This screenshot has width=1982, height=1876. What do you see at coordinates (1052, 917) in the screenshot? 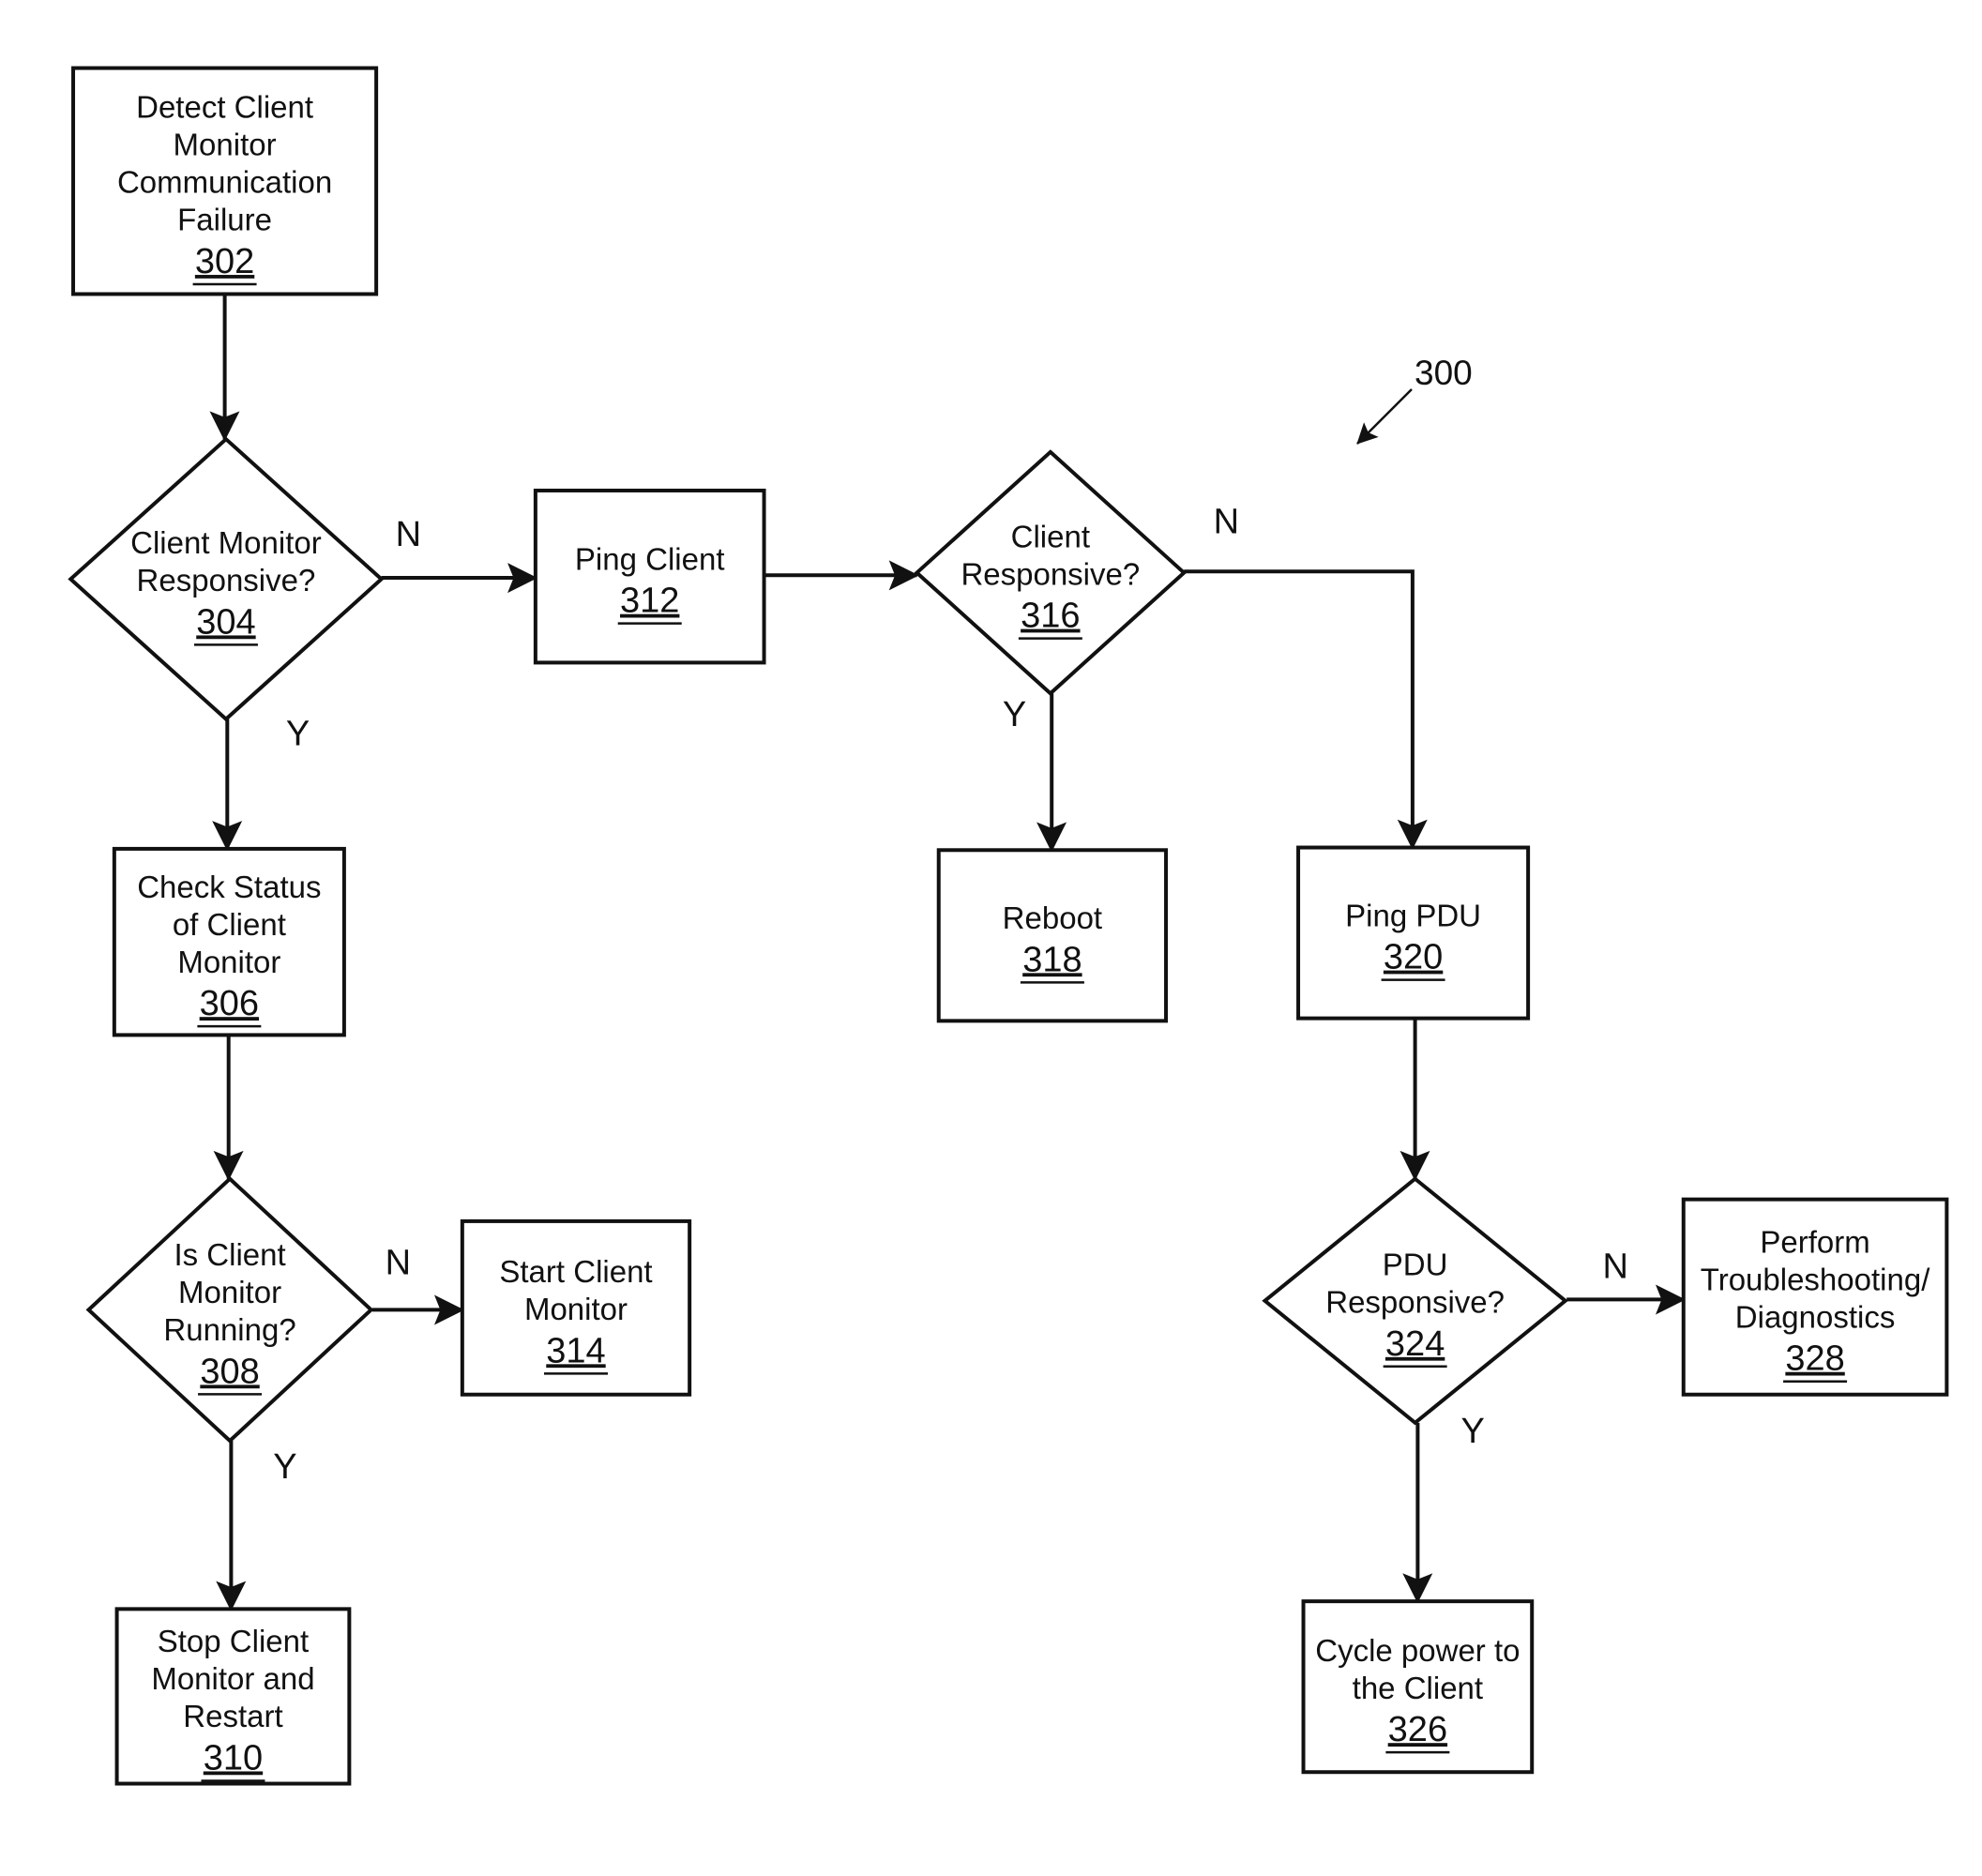
I see `node-label-line: Reboot` at bounding box center [1052, 917].